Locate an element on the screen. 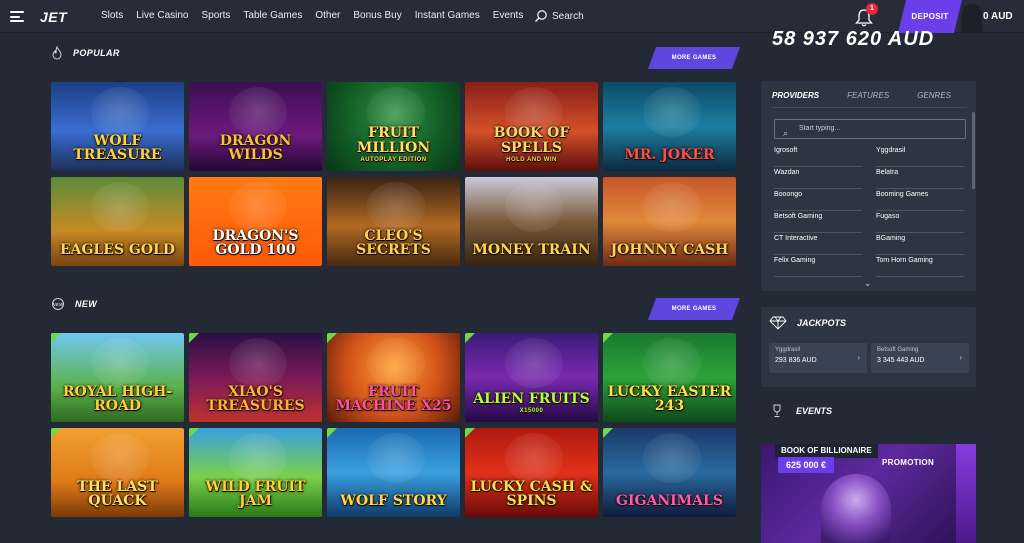 The height and width of the screenshot is (543, 1024). game-tile: Dragon's Gold 100 is located at coordinates (255, 221).